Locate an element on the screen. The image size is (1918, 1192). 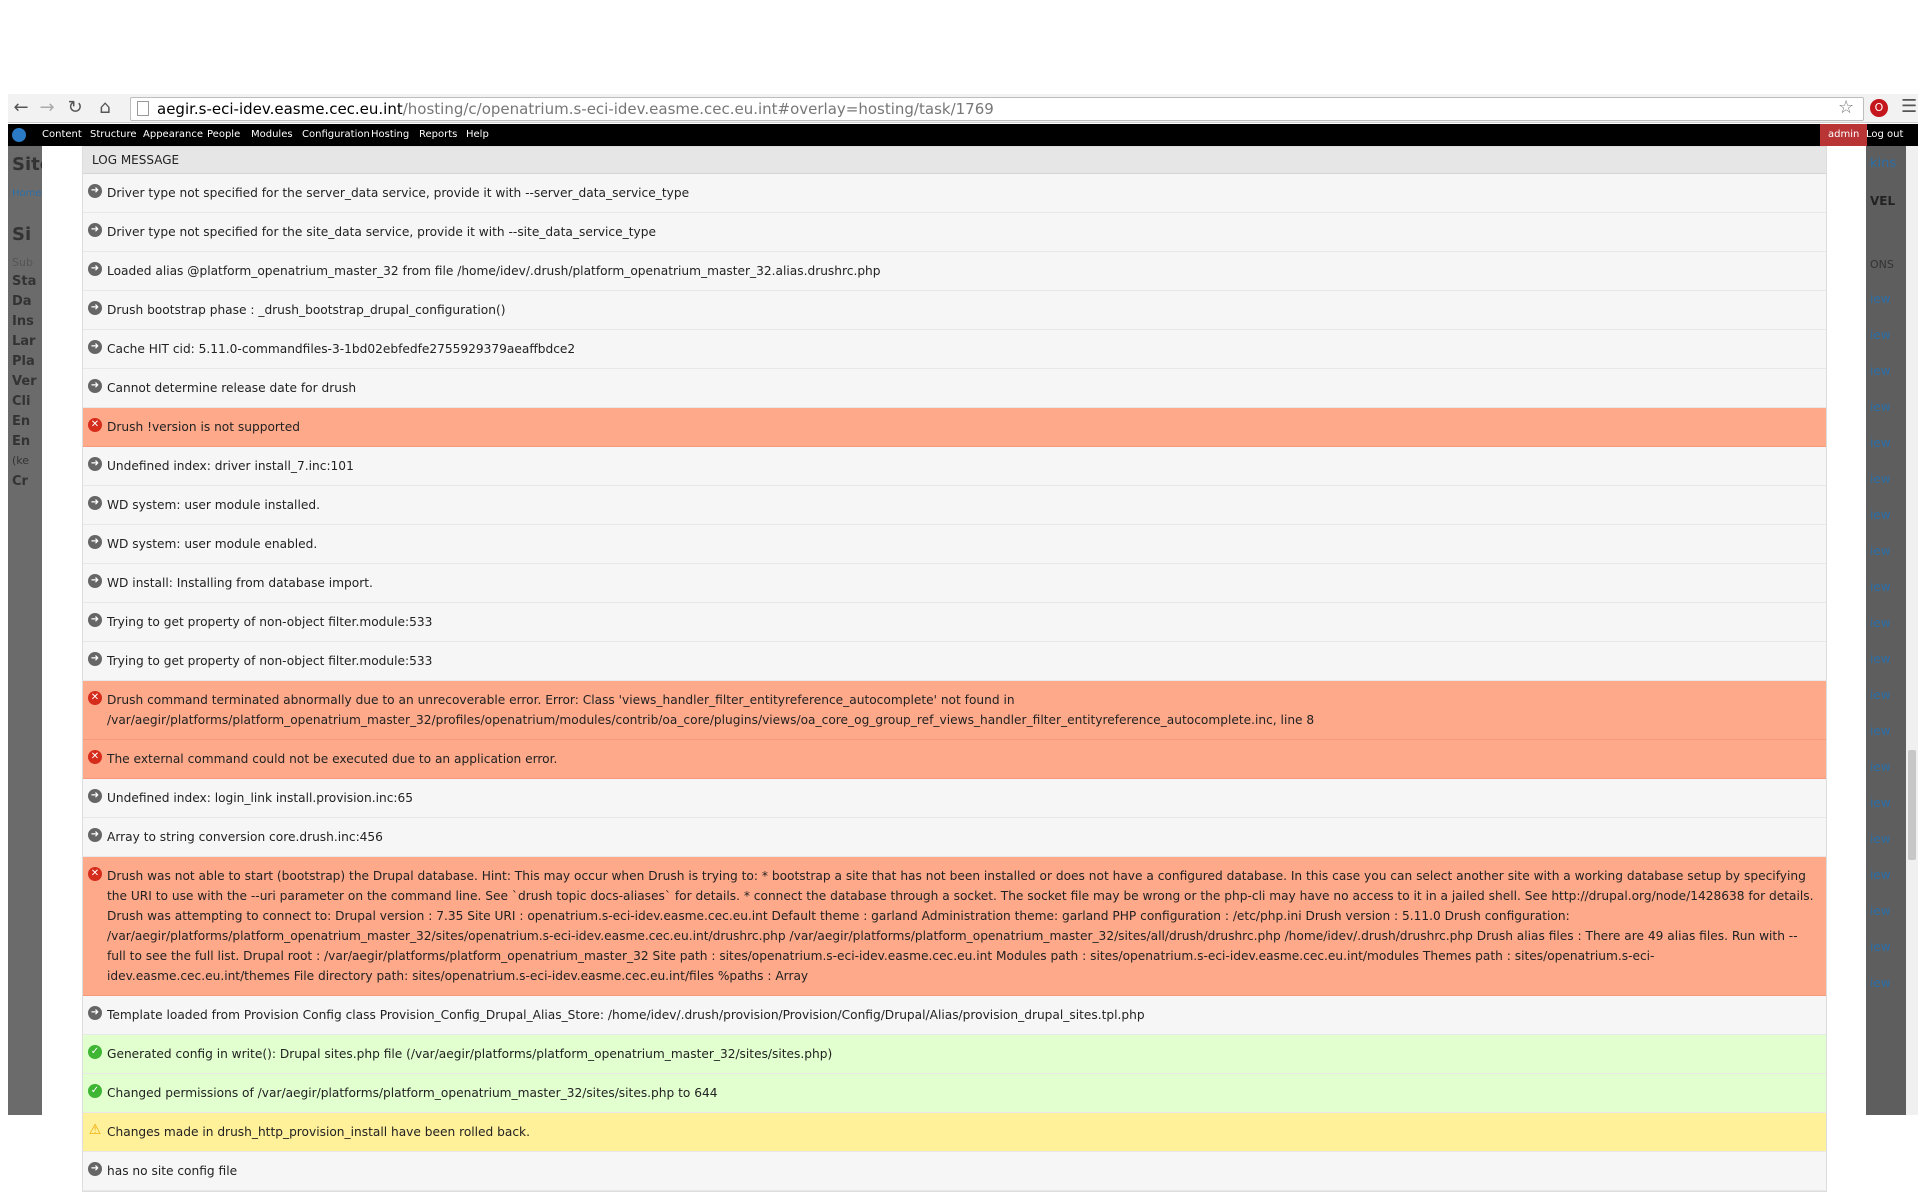
bookmark-star-icon: ☆ is located at coordinates (1846, 107).